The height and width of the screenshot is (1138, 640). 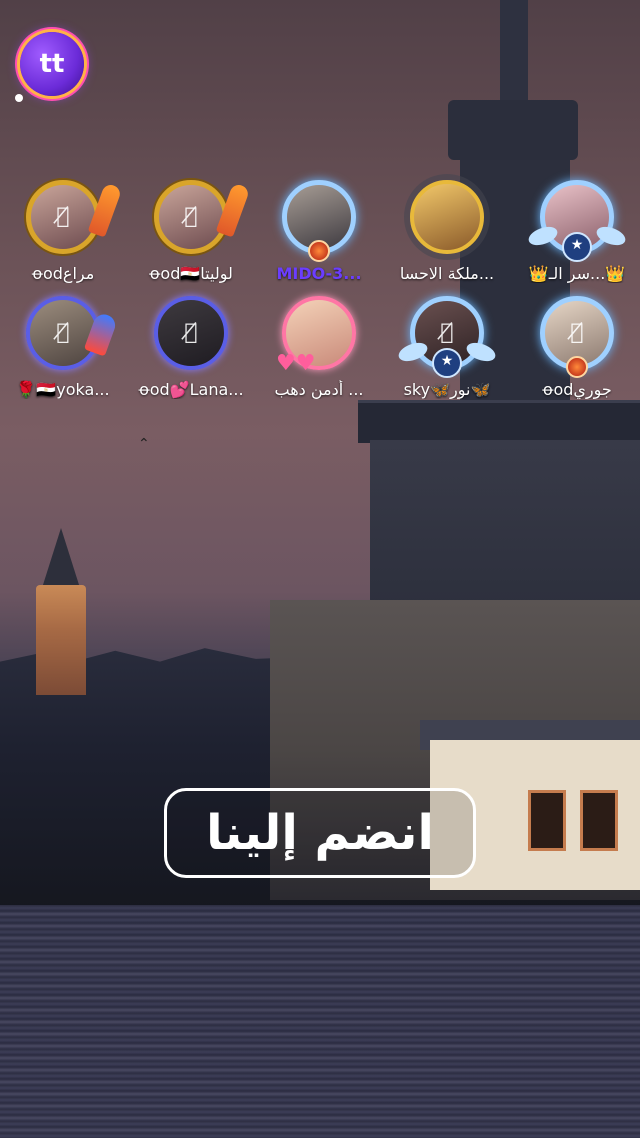 I want to click on seat-name: 👑سر الـ...👑, so click(x=577, y=273).